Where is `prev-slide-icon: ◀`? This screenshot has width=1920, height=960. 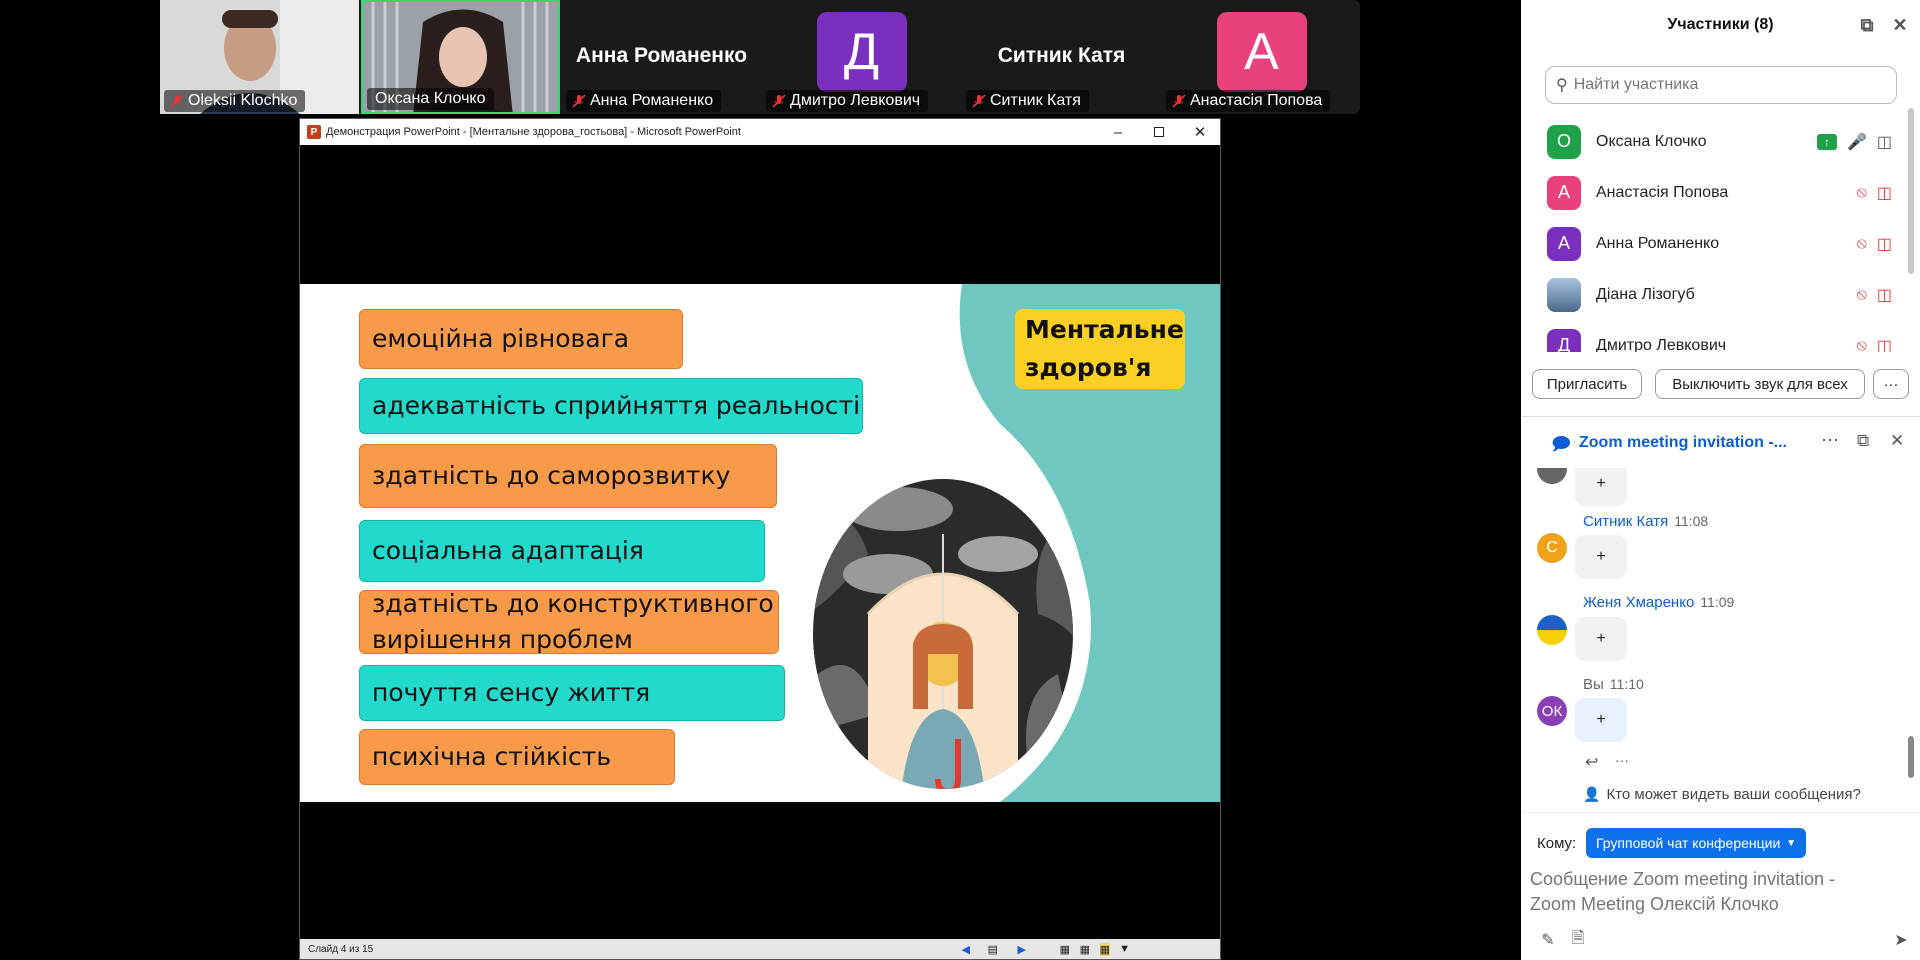
prev-slide-icon: ◀ is located at coordinates (966, 949).